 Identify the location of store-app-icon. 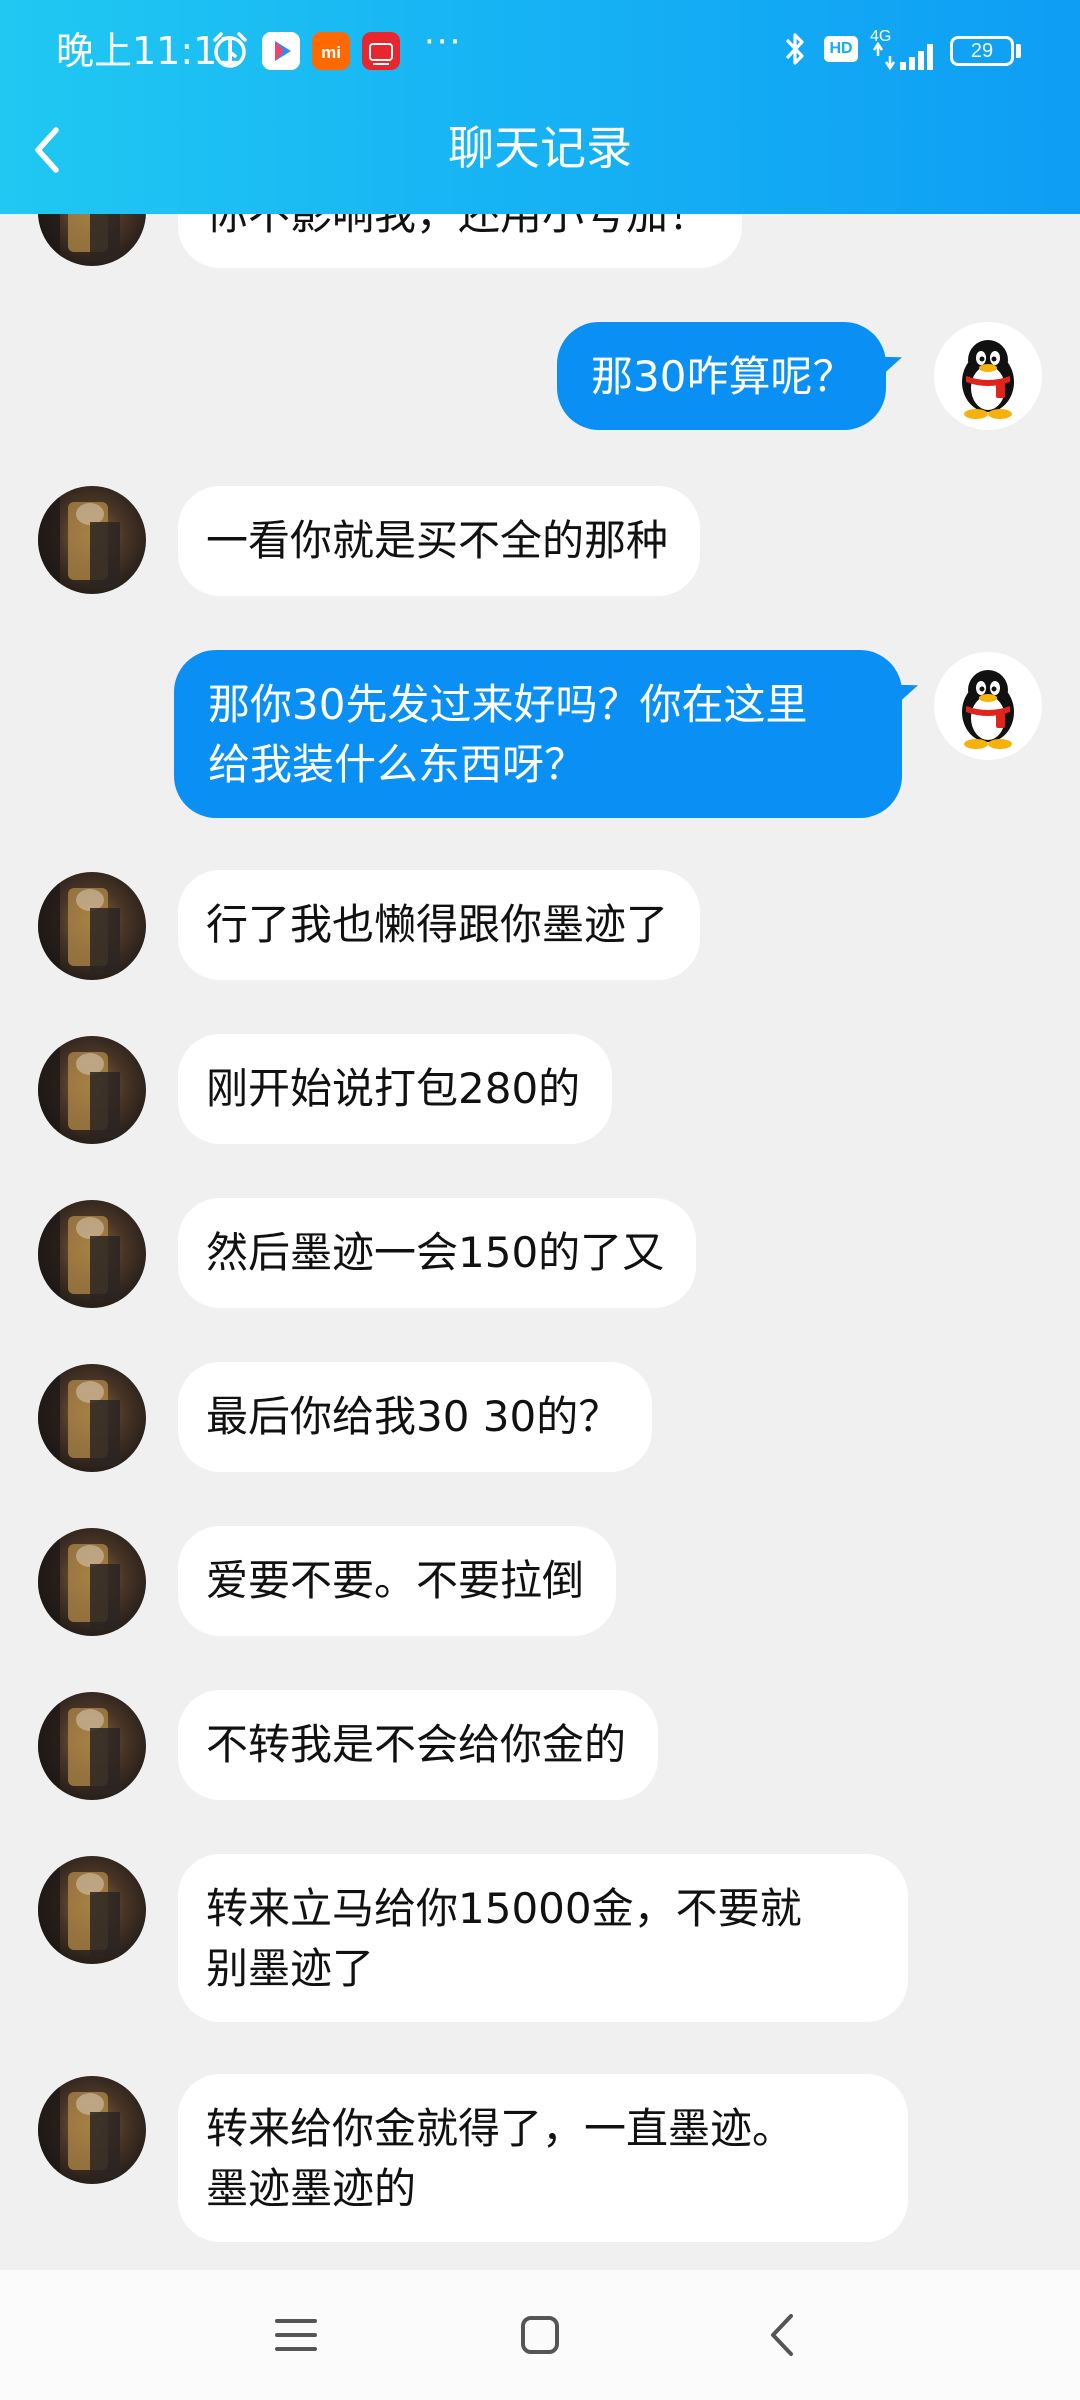
(381, 51).